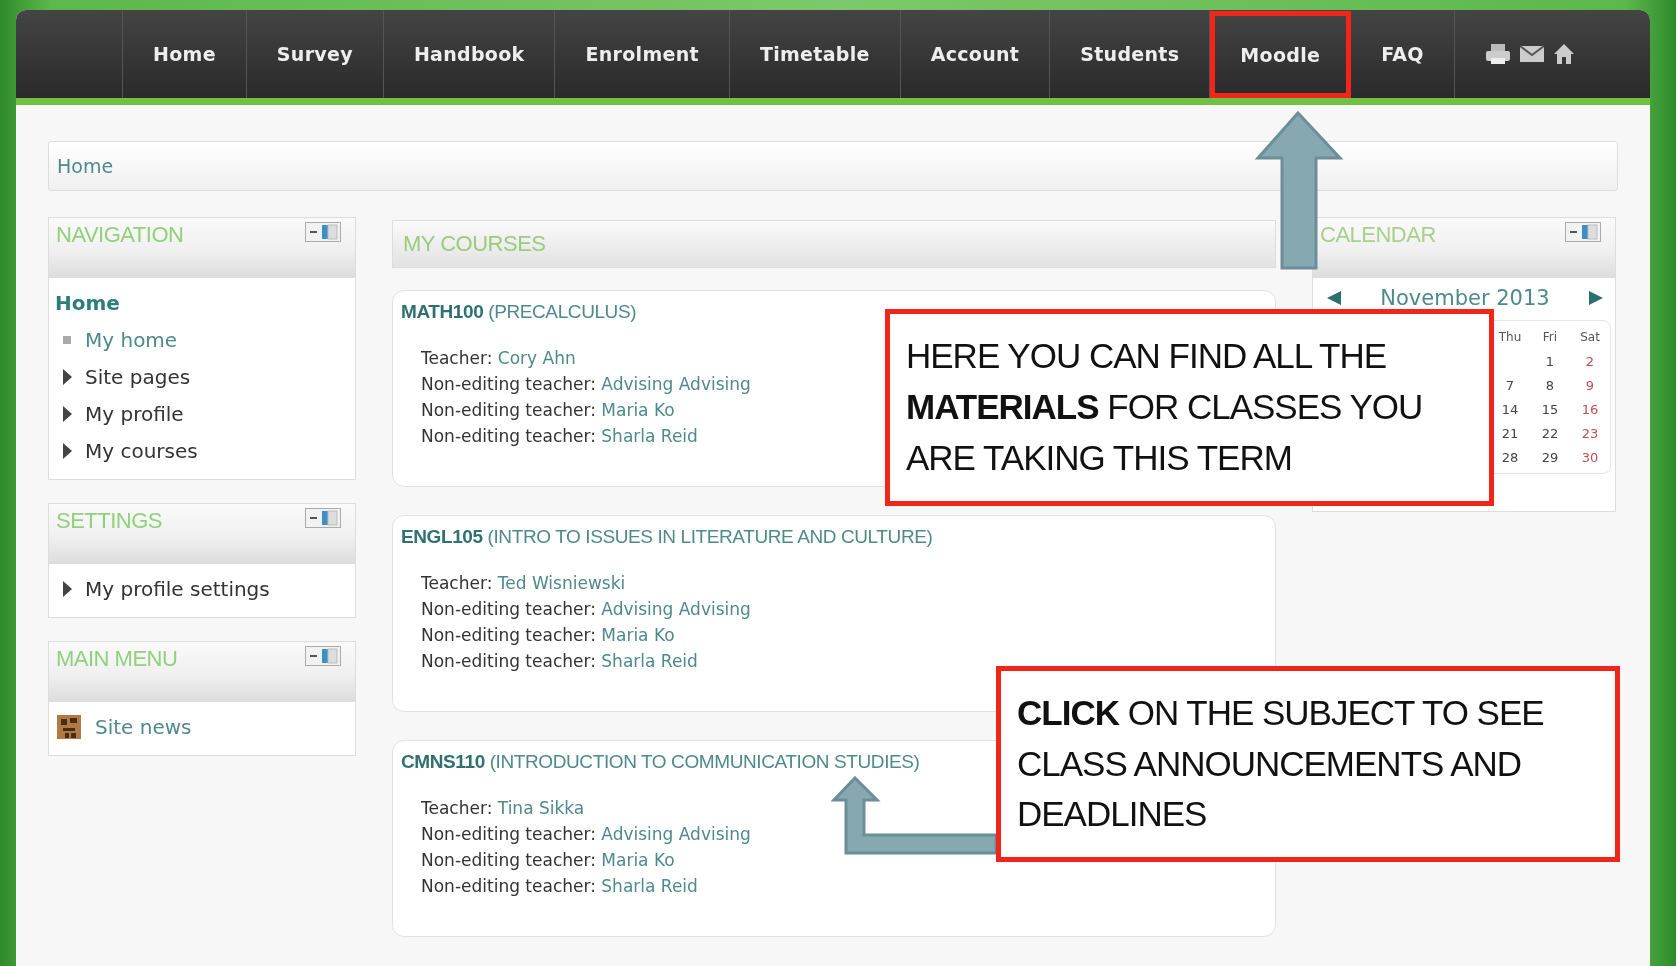 This screenshot has height=966, width=1676. What do you see at coordinates (536, 358) in the screenshot?
I see `teacher-link: Cory Ahn` at bounding box center [536, 358].